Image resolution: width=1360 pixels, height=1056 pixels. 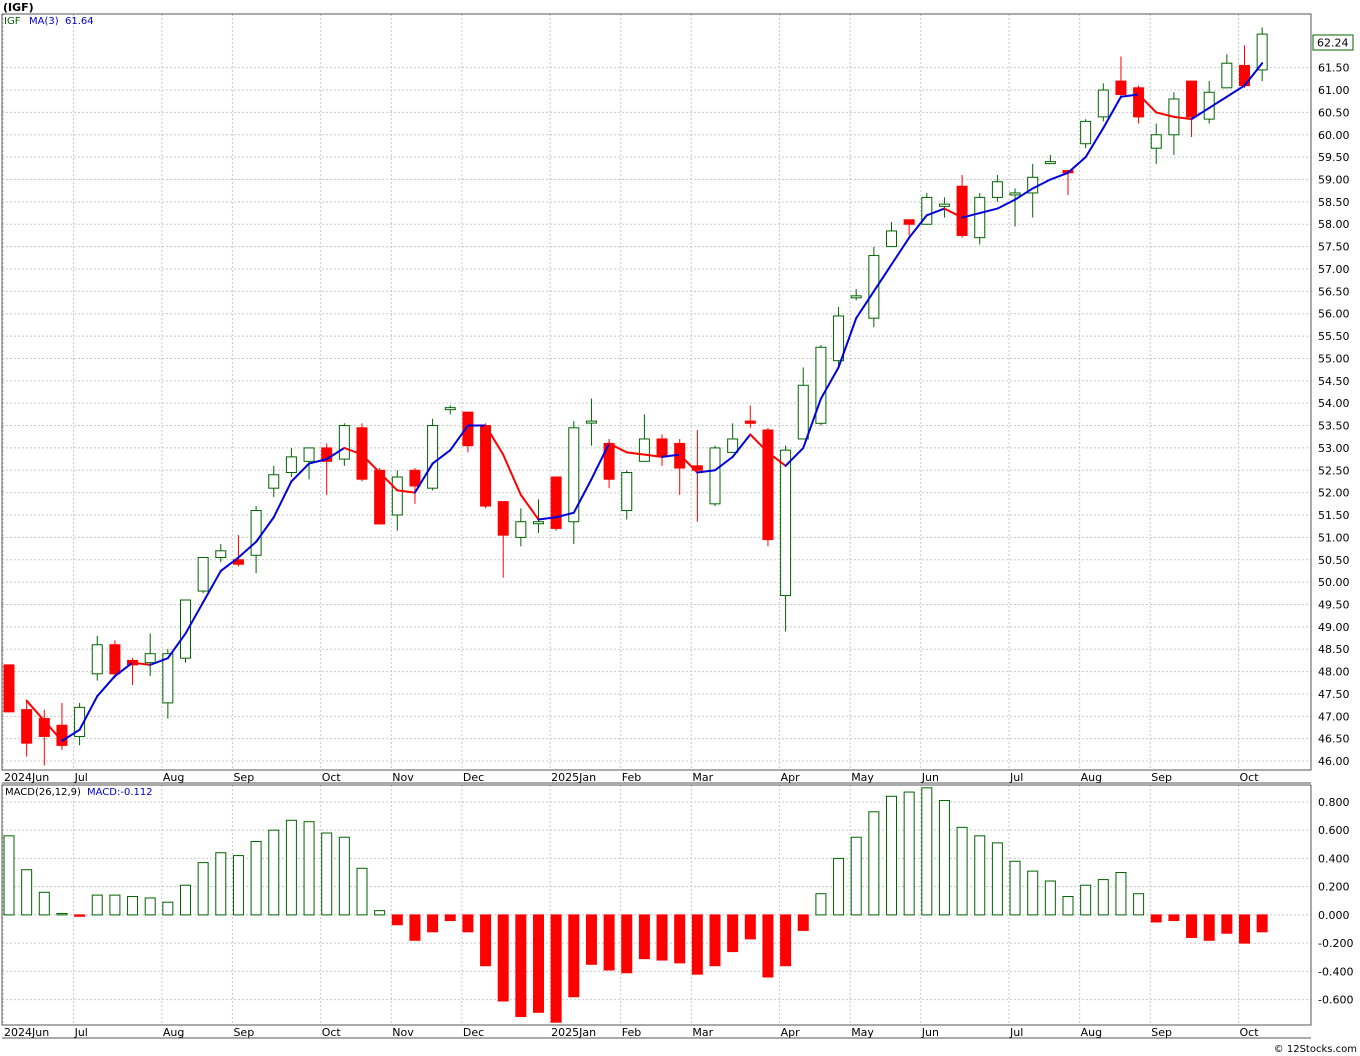 I want to click on month-tick-label: 2025Jan, so click(x=573, y=777).